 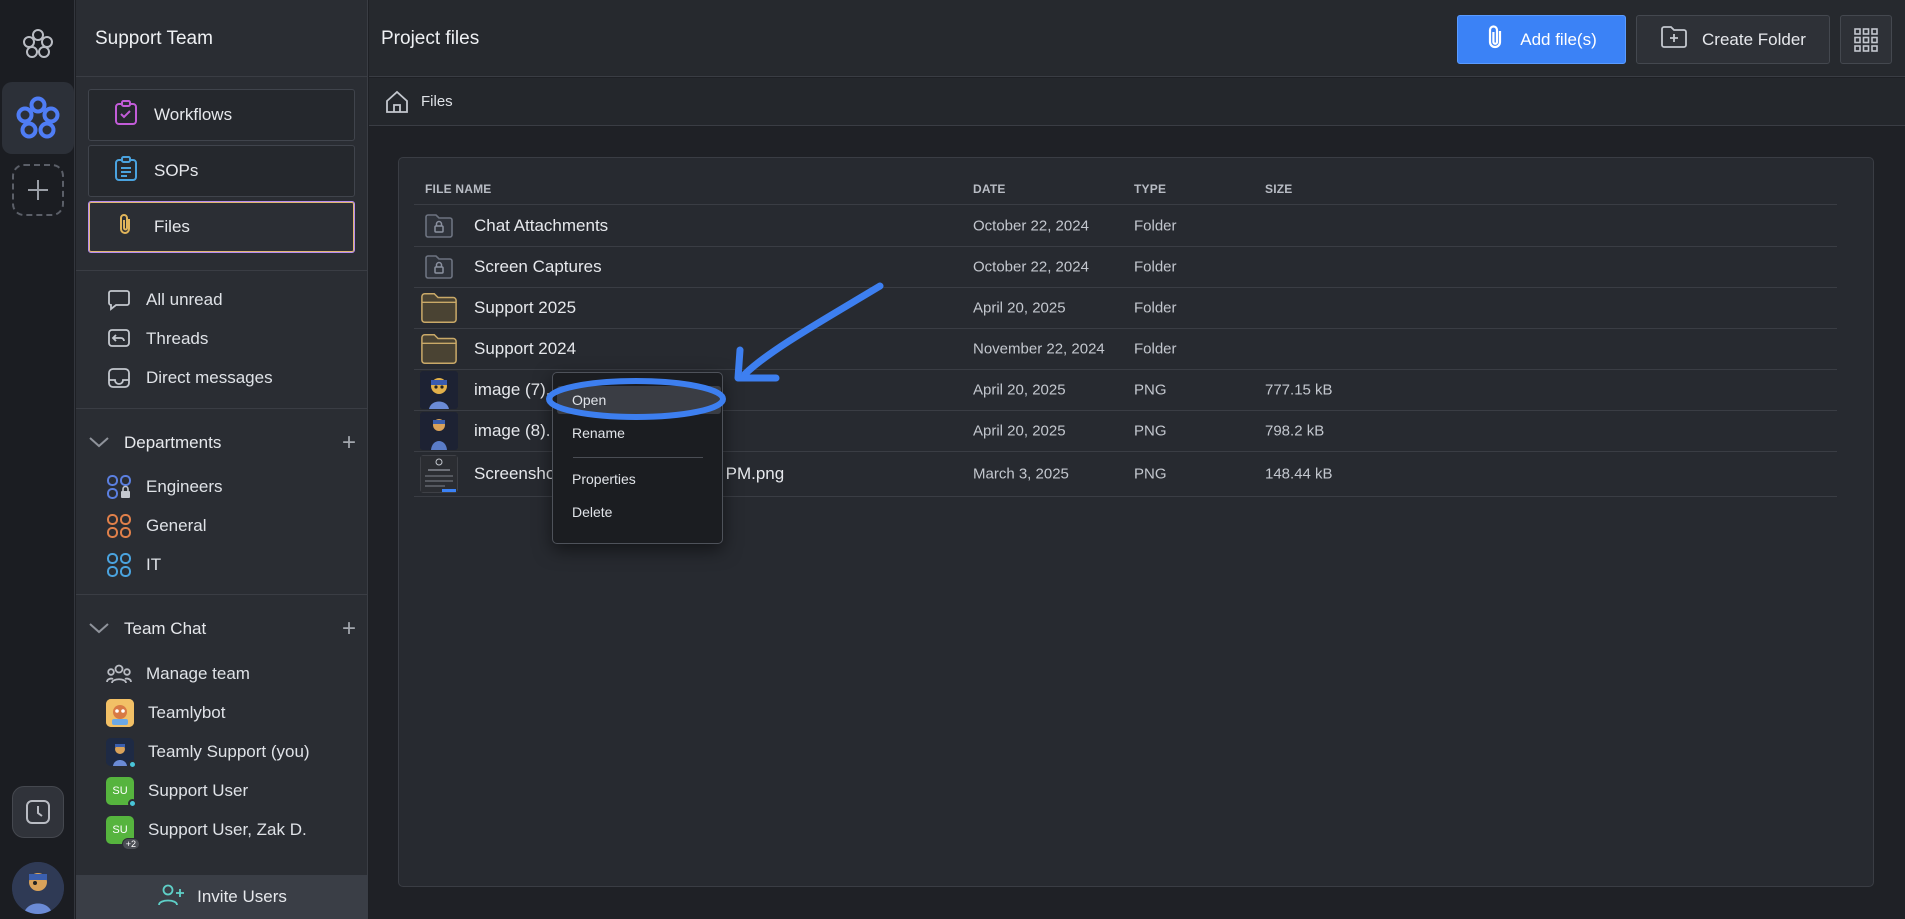 What do you see at coordinates (1125, 267) in the screenshot?
I see `table-row: Screen Captures October 22, 2024 Folder` at bounding box center [1125, 267].